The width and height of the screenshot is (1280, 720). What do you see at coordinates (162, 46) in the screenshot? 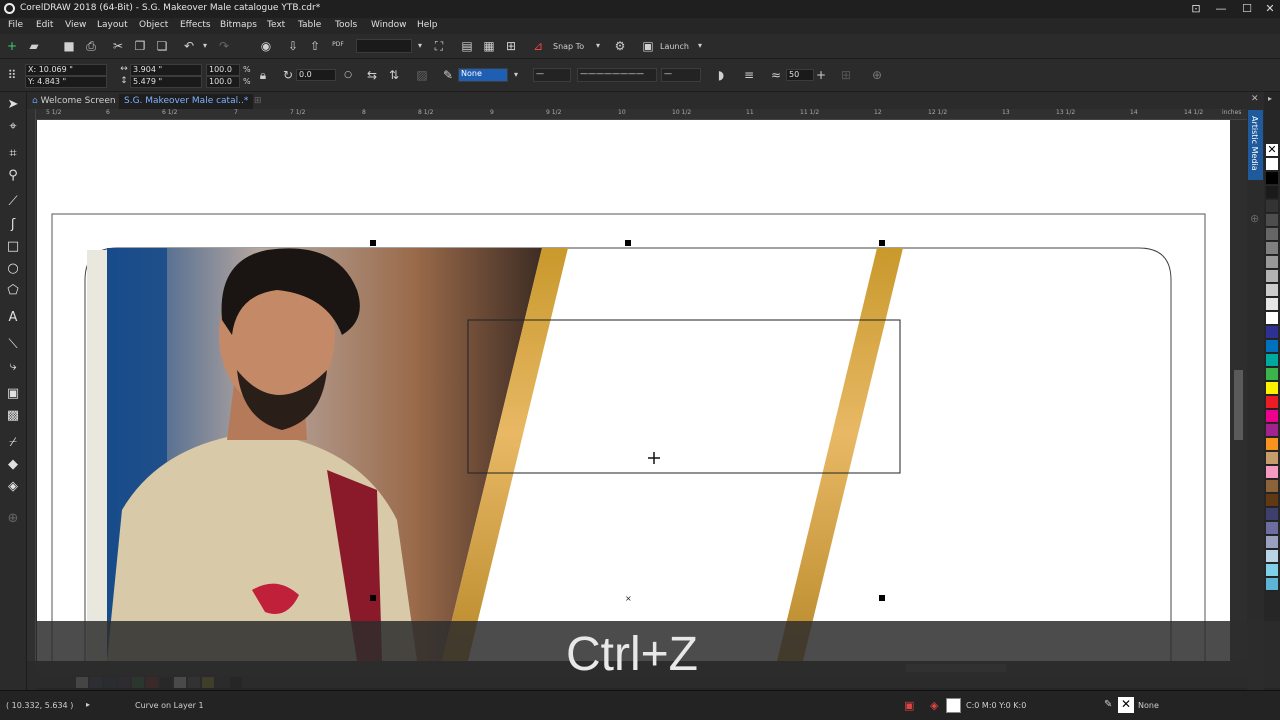
I see `paste-icon: ❏` at bounding box center [162, 46].